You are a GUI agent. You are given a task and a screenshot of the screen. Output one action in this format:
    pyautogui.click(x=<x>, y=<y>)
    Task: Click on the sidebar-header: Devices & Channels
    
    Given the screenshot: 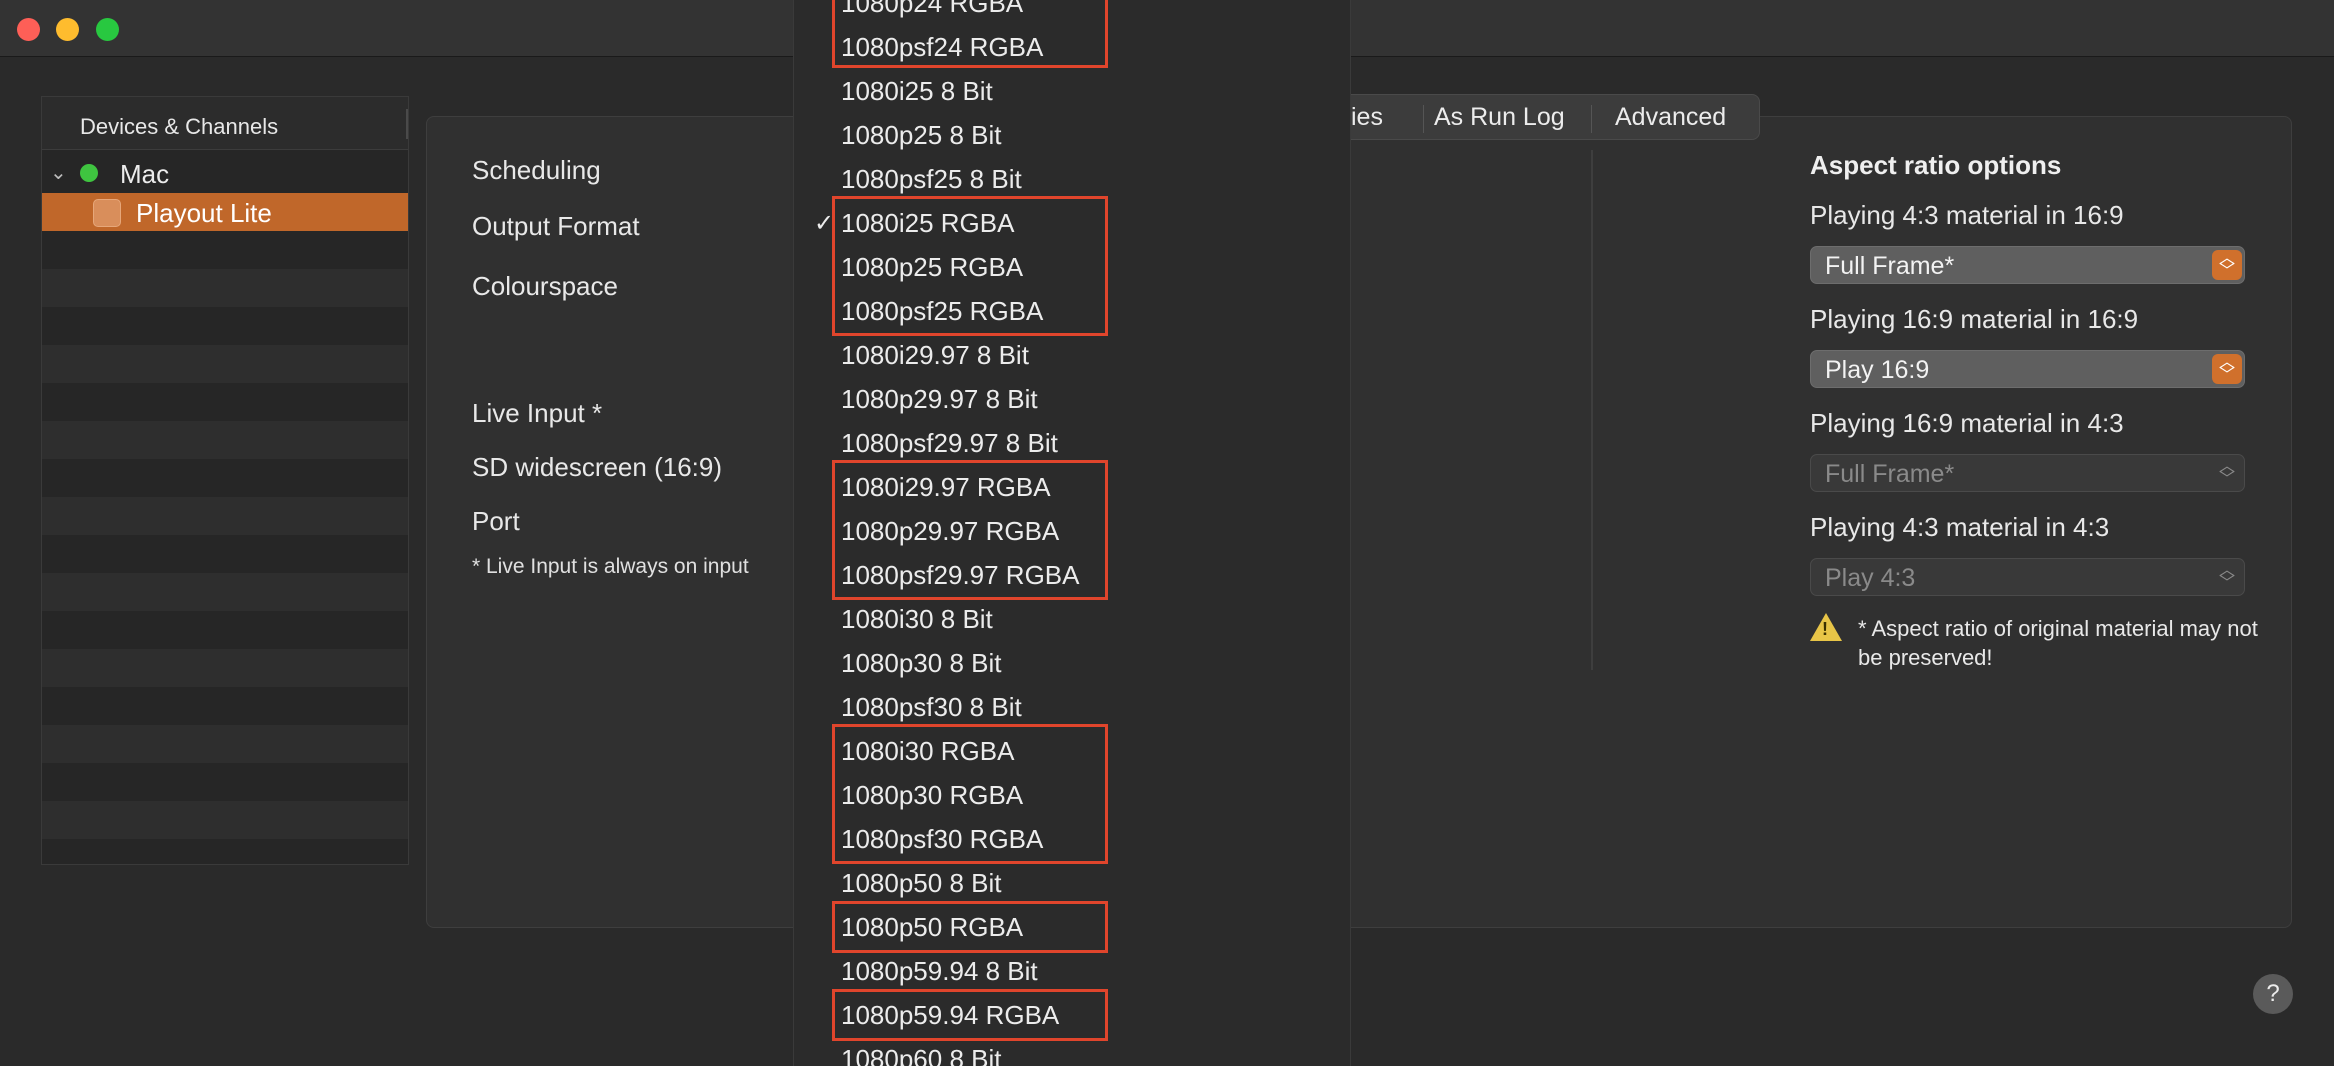 What is the action you would take?
    pyautogui.click(x=225, y=123)
    